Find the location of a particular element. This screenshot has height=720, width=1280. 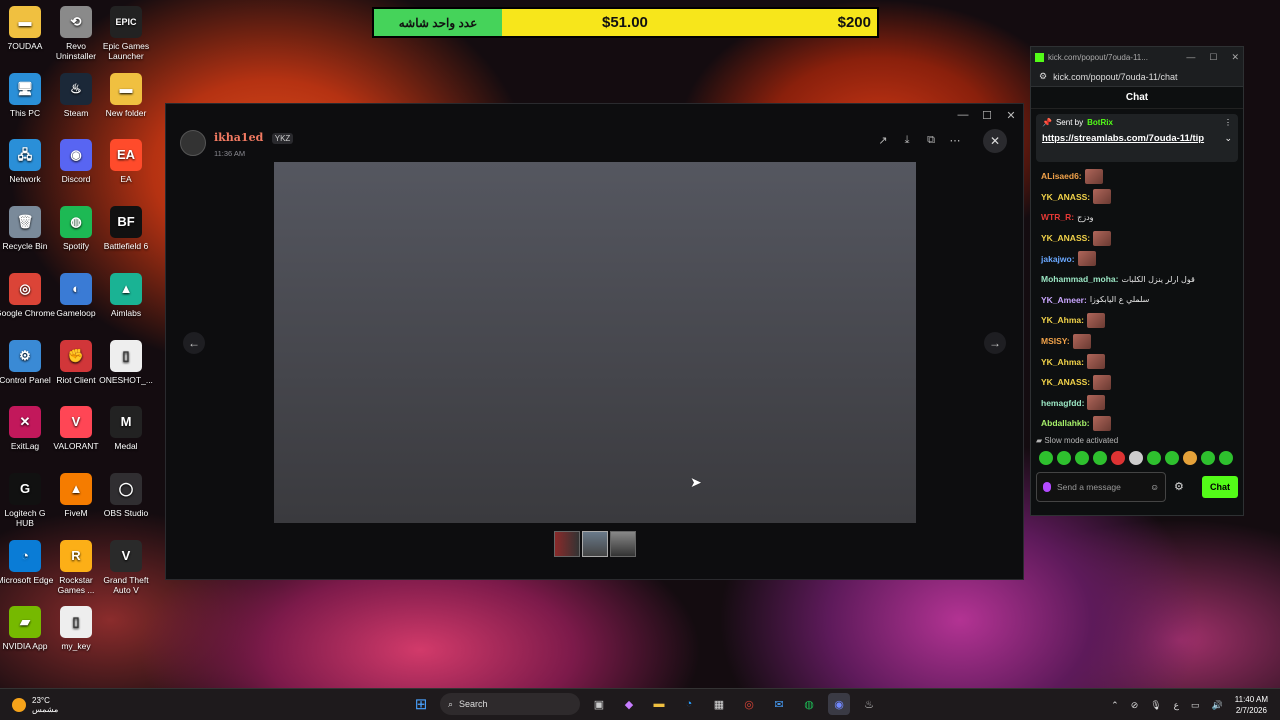

close-viewer-button: ✕ is located at coordinates (995, 141).